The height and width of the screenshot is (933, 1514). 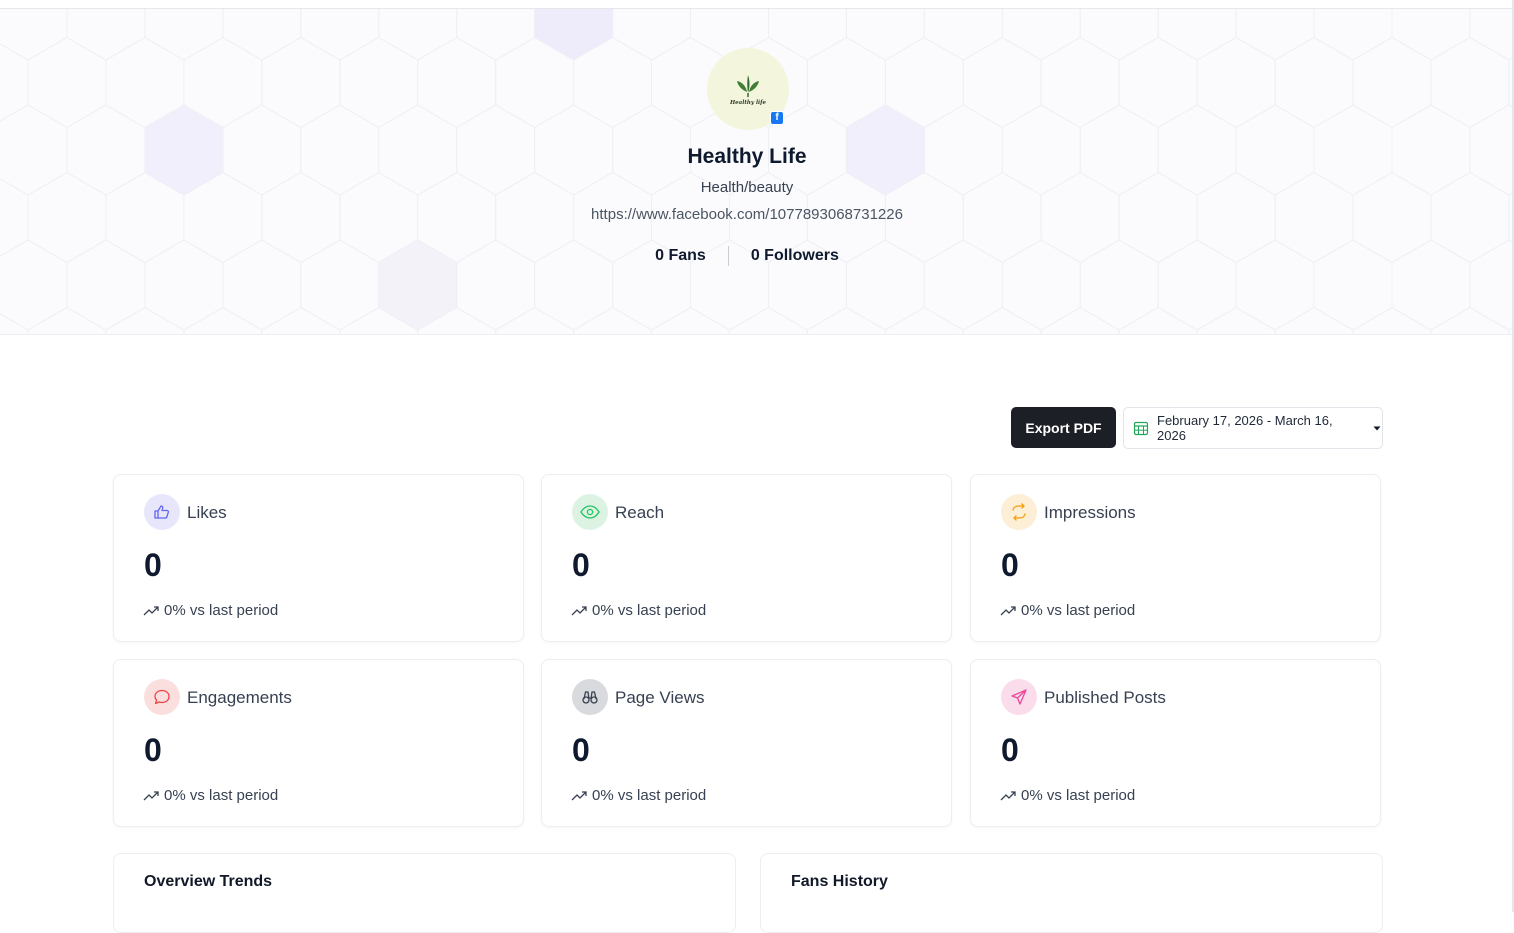 What do you see at coordinates (1019, 512) in the screenshot?
I see `refresh-icon` at bounding box center [1019, 512].